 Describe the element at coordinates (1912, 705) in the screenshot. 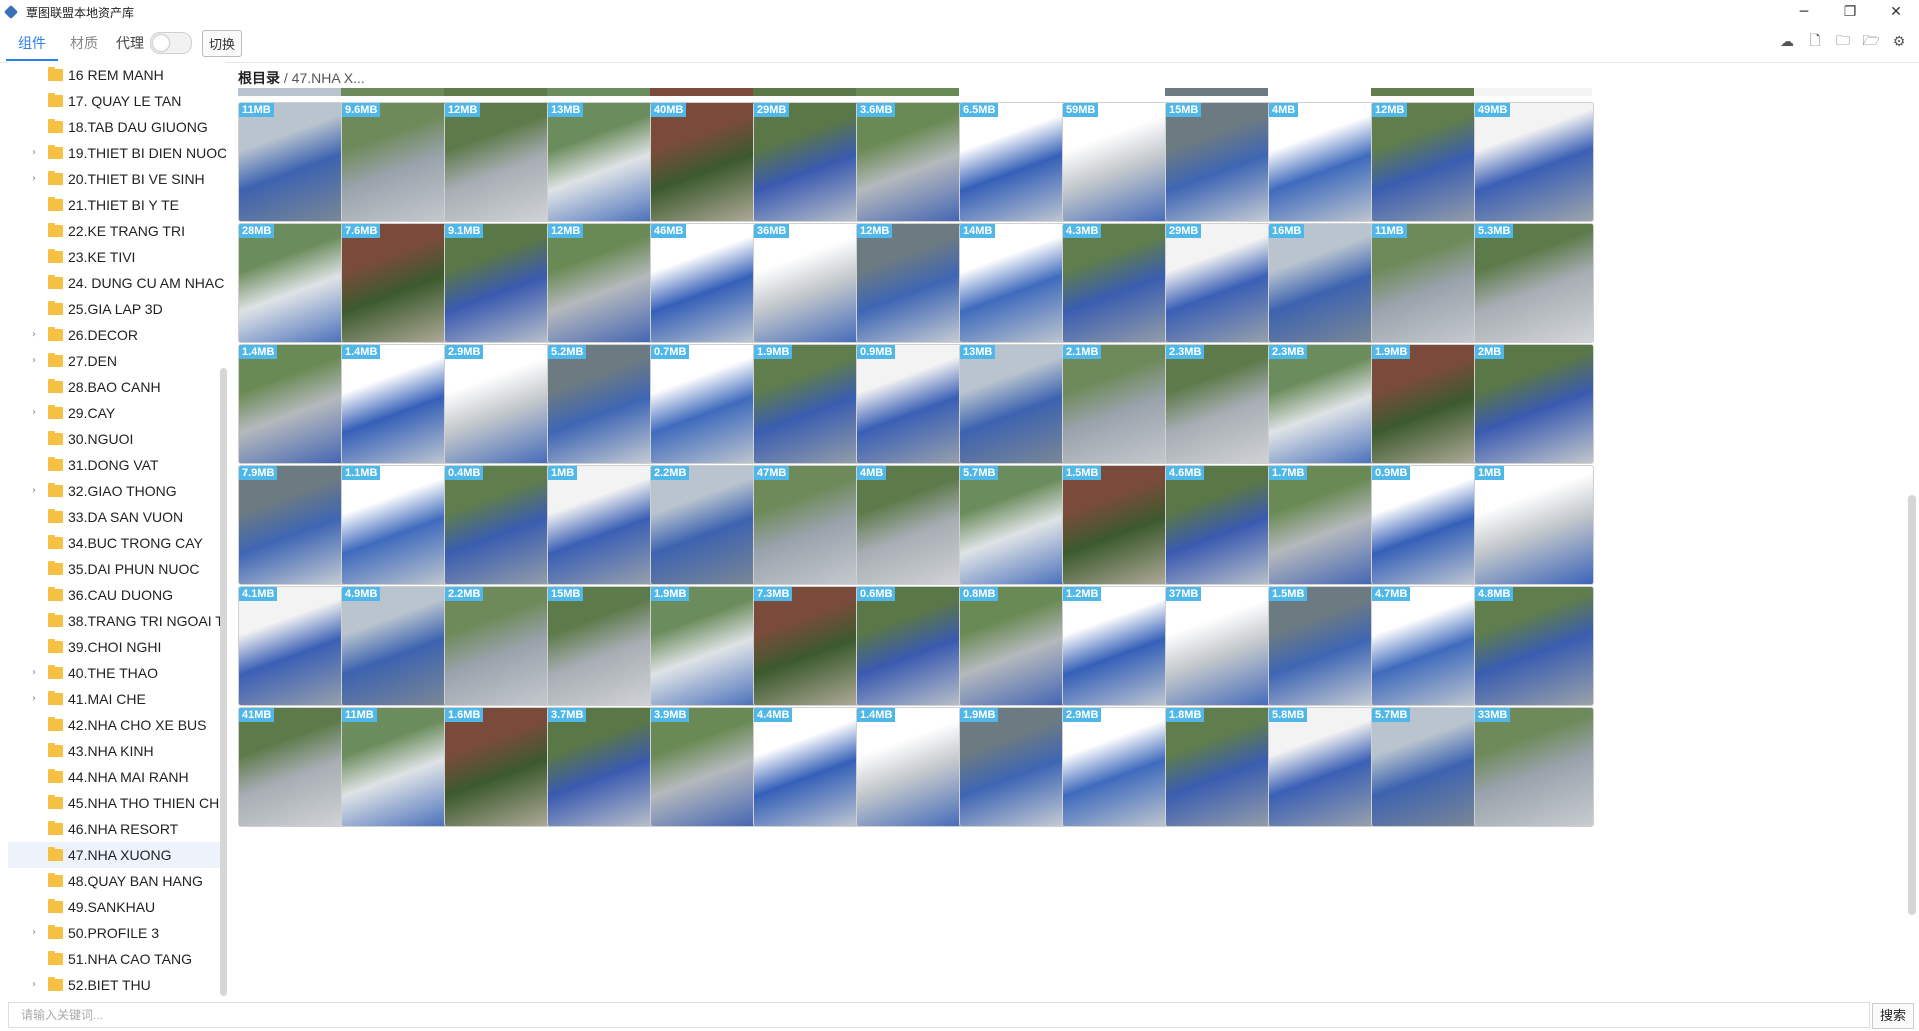

I see `grid-scrollbar` at that location.